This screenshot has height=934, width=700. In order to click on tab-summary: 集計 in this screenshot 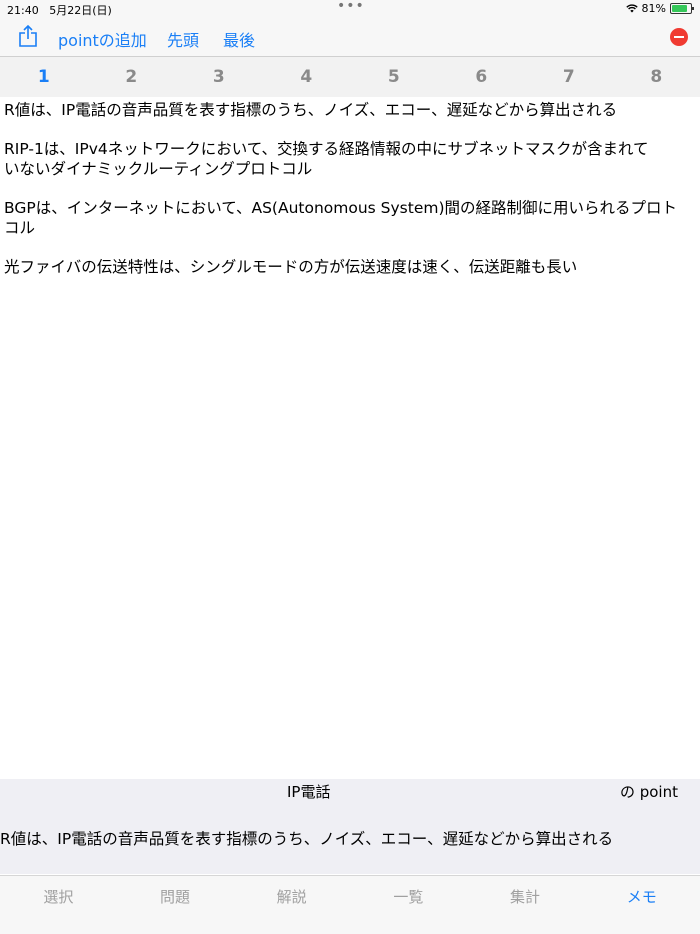, I will do `click(525, 897)`.